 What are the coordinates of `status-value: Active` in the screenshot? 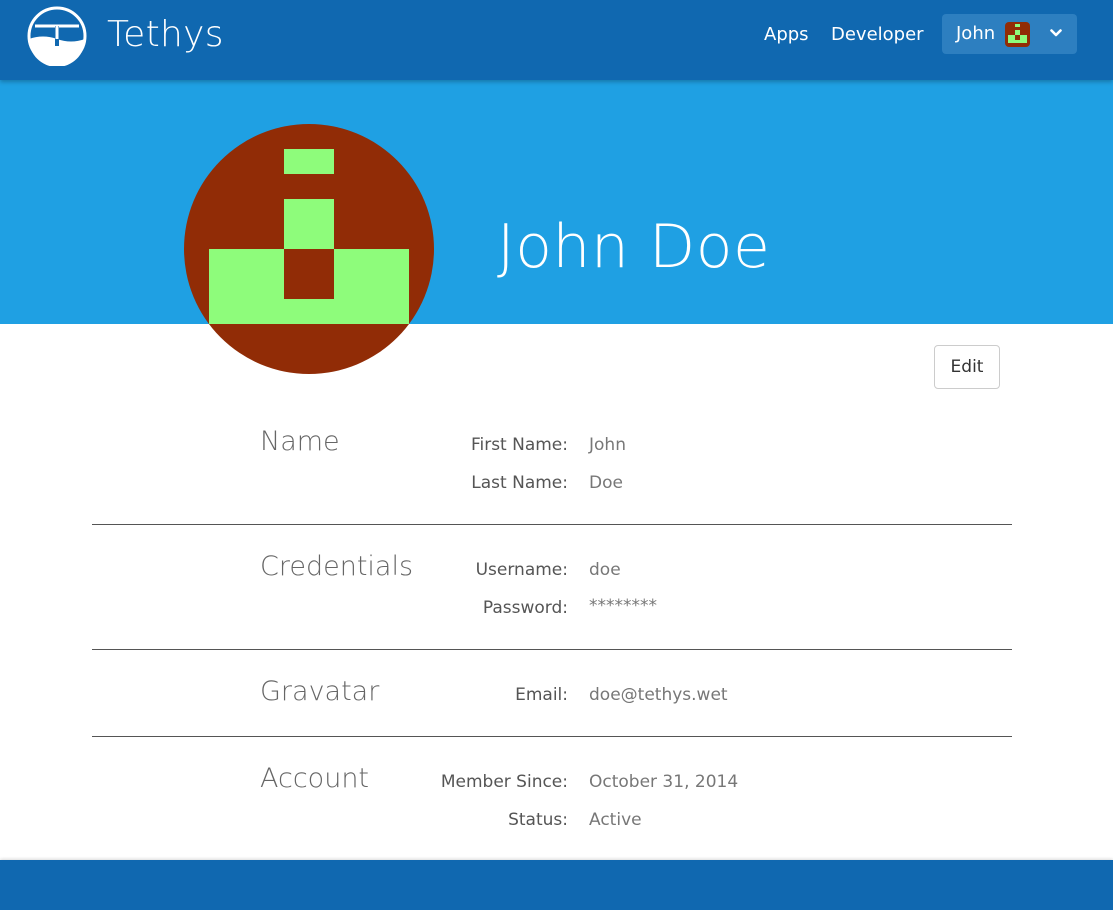 It's located at (615, 820).